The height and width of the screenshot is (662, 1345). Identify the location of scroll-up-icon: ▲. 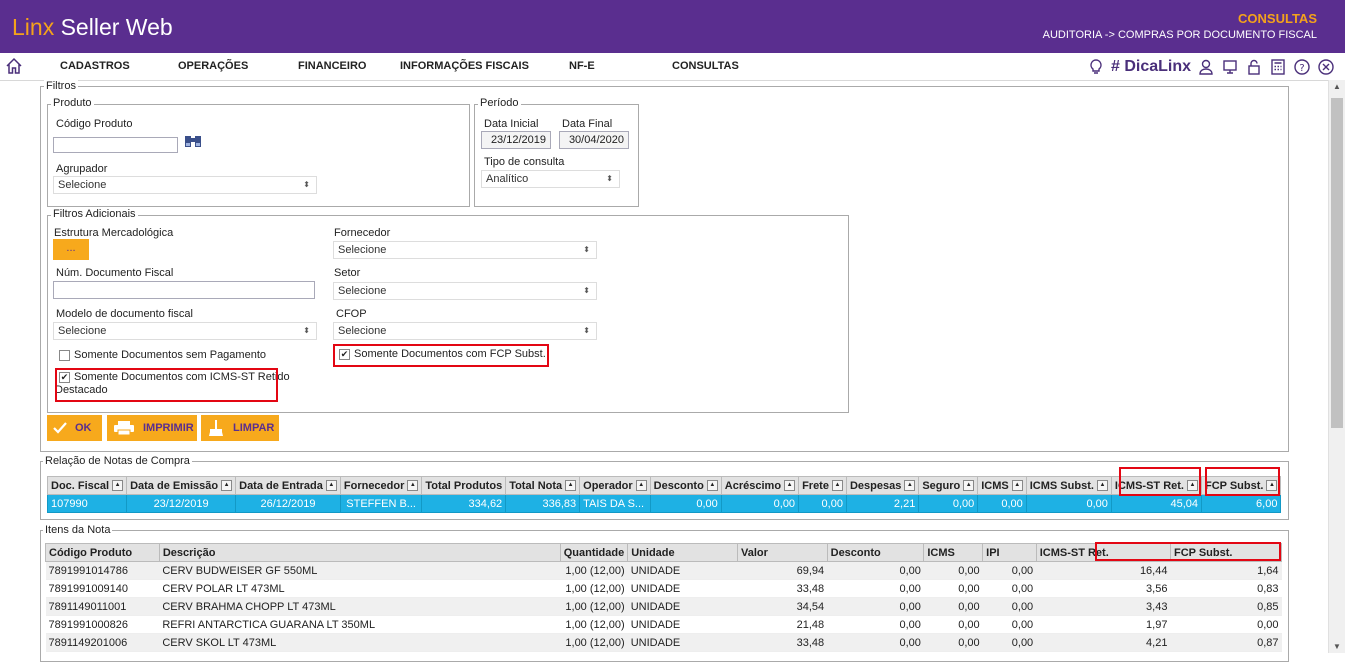
(1337, 86).